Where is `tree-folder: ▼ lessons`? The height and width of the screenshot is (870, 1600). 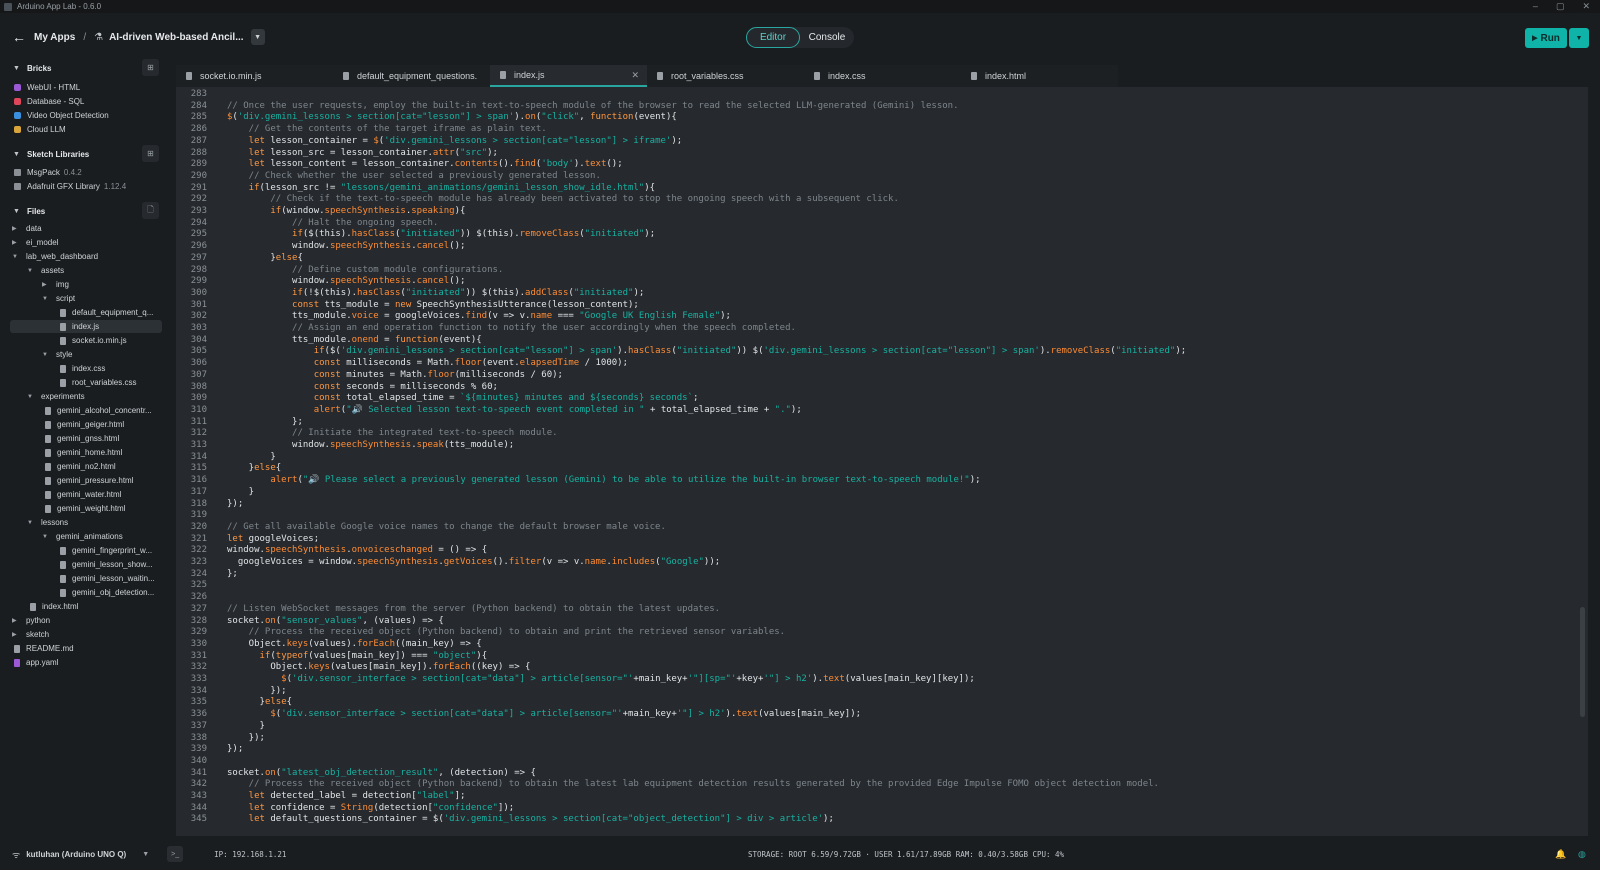
tree-folder: ▼ lessons is located at coordinates (47, 522).